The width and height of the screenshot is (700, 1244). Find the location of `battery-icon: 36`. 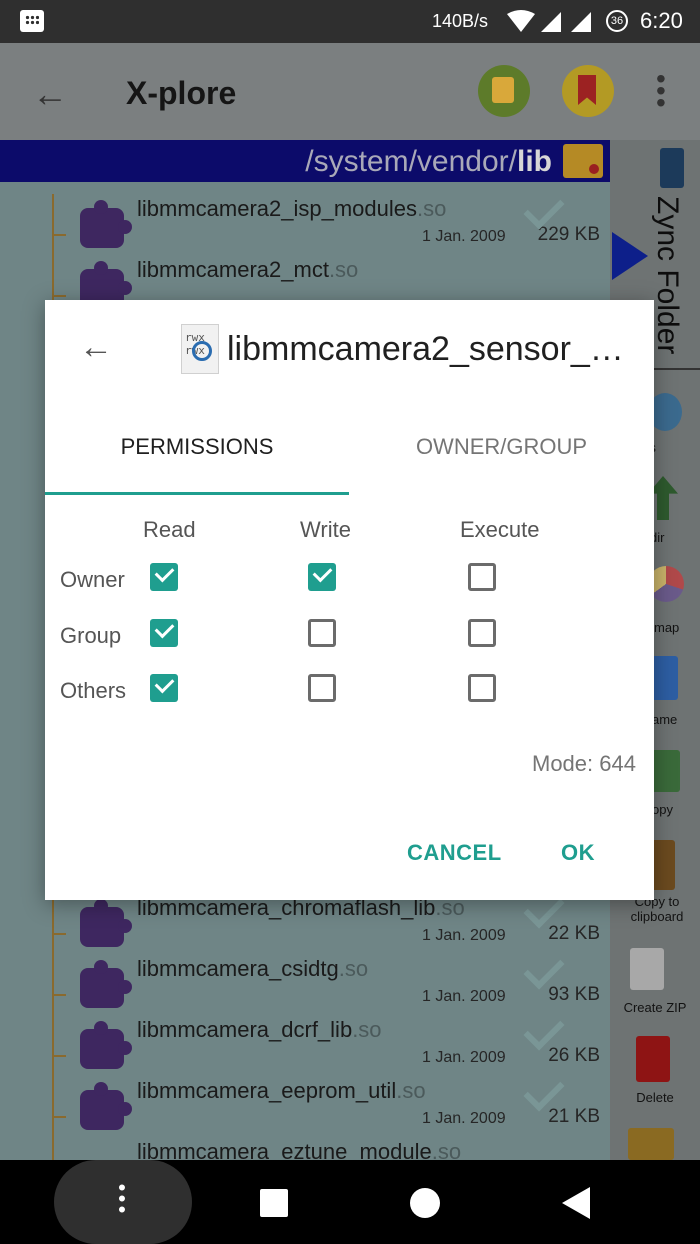

battery-icon: 36 is located at coordinates (617, 21).